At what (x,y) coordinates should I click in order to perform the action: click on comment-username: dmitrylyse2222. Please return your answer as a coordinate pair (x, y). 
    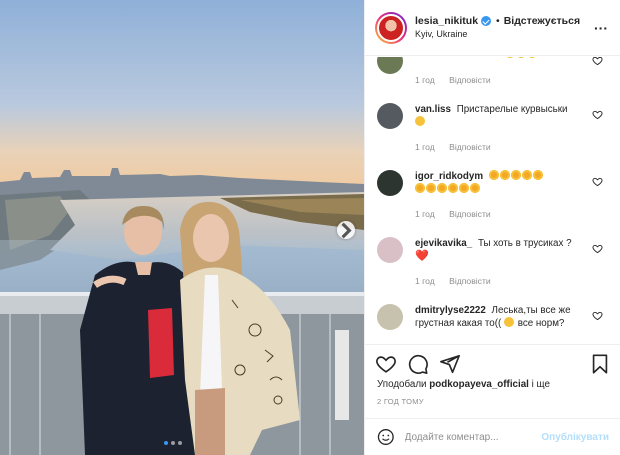
    Looking at the image, I should click on (450, 310).